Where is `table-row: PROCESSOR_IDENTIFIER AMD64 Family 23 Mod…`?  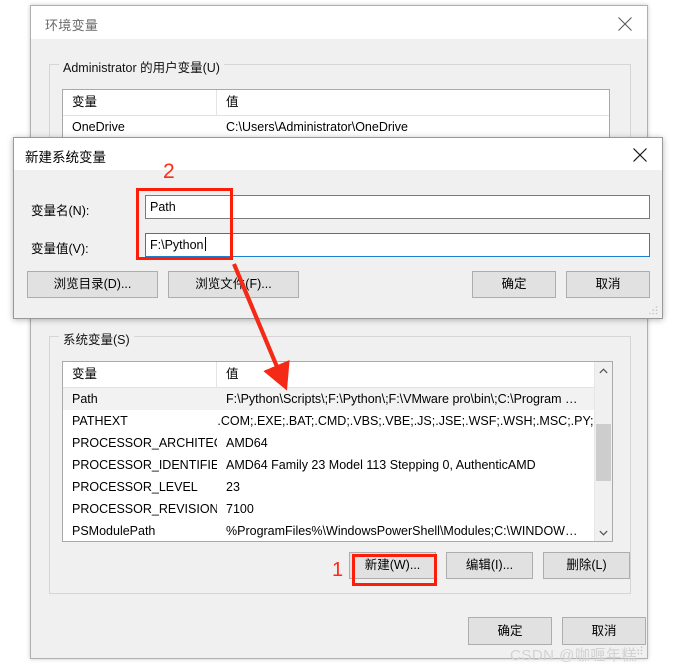
table-row: PROCESSOR_IDENTIFIER AMD64 Family 23 Mod… is located at coordinates (328, 465).